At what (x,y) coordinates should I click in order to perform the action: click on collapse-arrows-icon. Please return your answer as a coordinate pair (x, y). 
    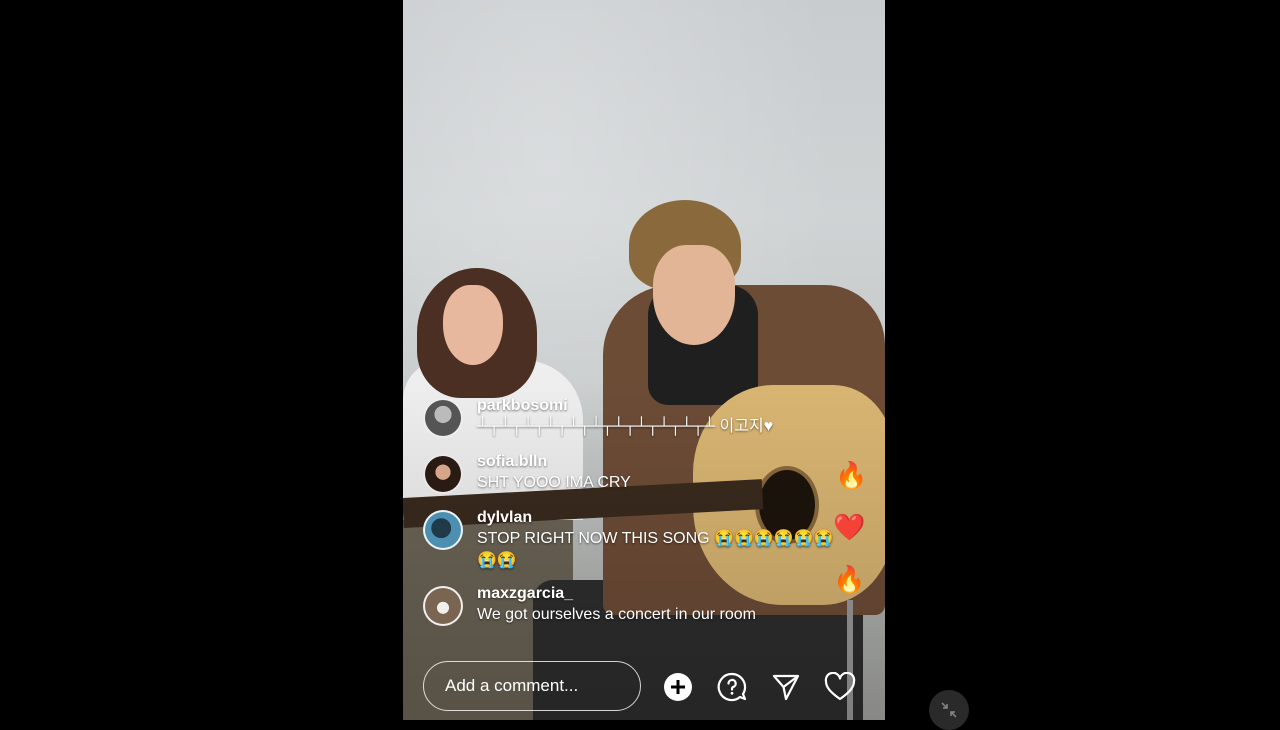
    Looking at the image, I should click on (949, 710).